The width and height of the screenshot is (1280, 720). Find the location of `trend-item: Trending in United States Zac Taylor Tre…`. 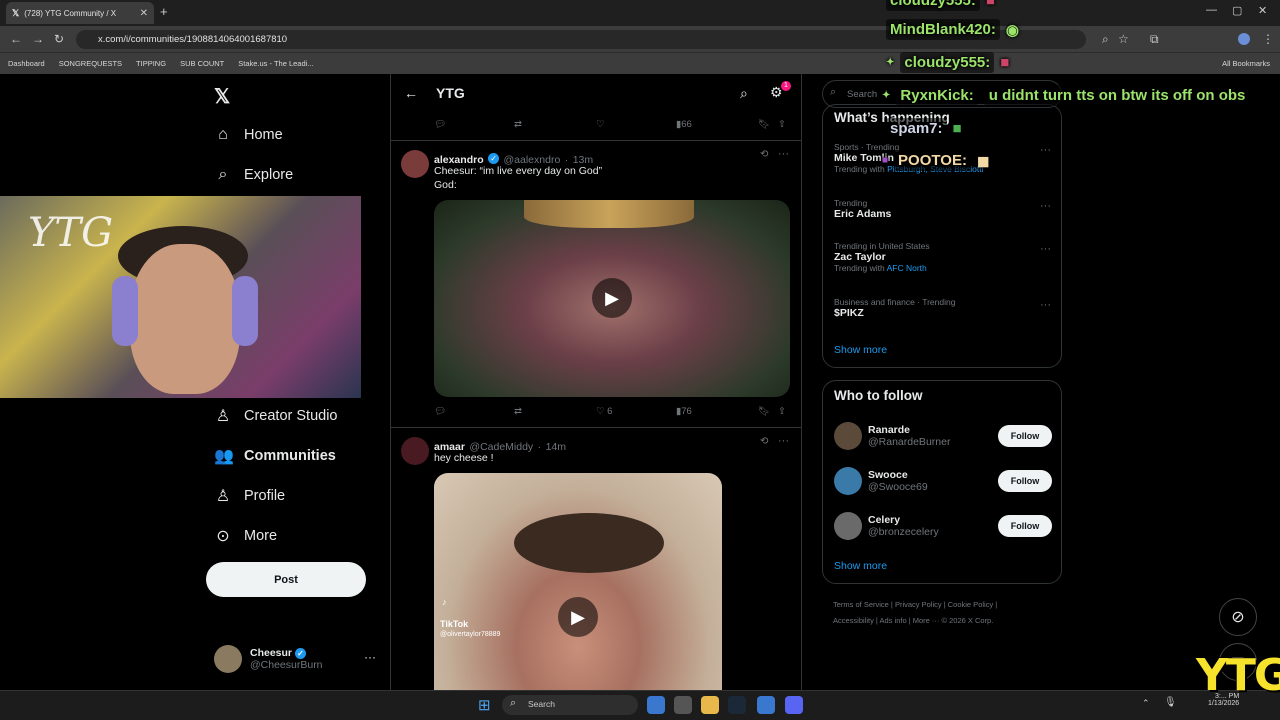

trend-item: Trending in United States Zac Taylor Tre… is located at coordinates (882, 257).